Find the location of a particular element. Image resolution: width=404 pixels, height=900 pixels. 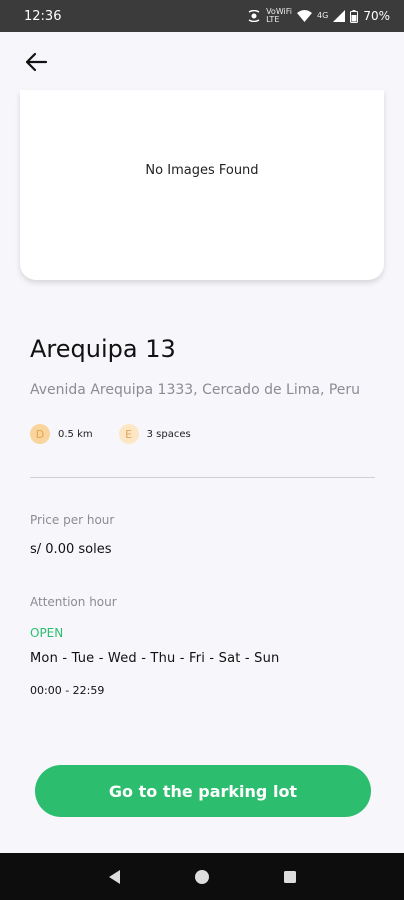

attention-label: Attention hour is located at coordinates (73, 602).